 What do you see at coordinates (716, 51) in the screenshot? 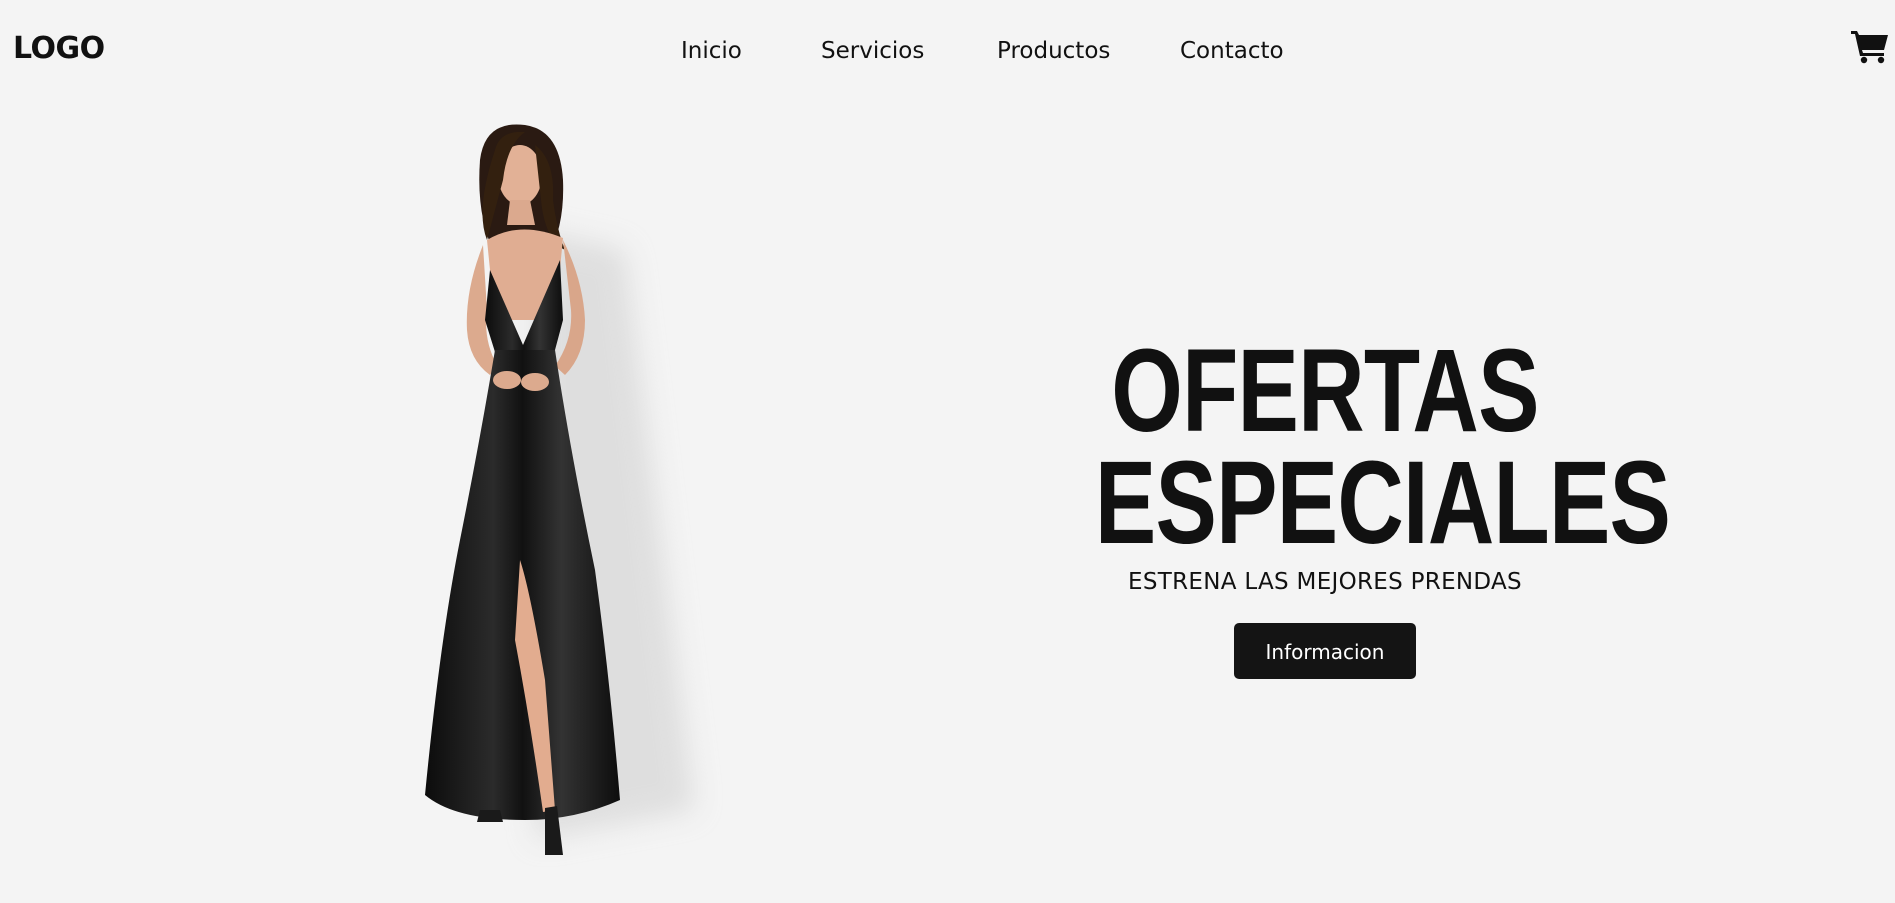
I see `nav-link-inicio: Inicio` at bounding box center [716, 51].